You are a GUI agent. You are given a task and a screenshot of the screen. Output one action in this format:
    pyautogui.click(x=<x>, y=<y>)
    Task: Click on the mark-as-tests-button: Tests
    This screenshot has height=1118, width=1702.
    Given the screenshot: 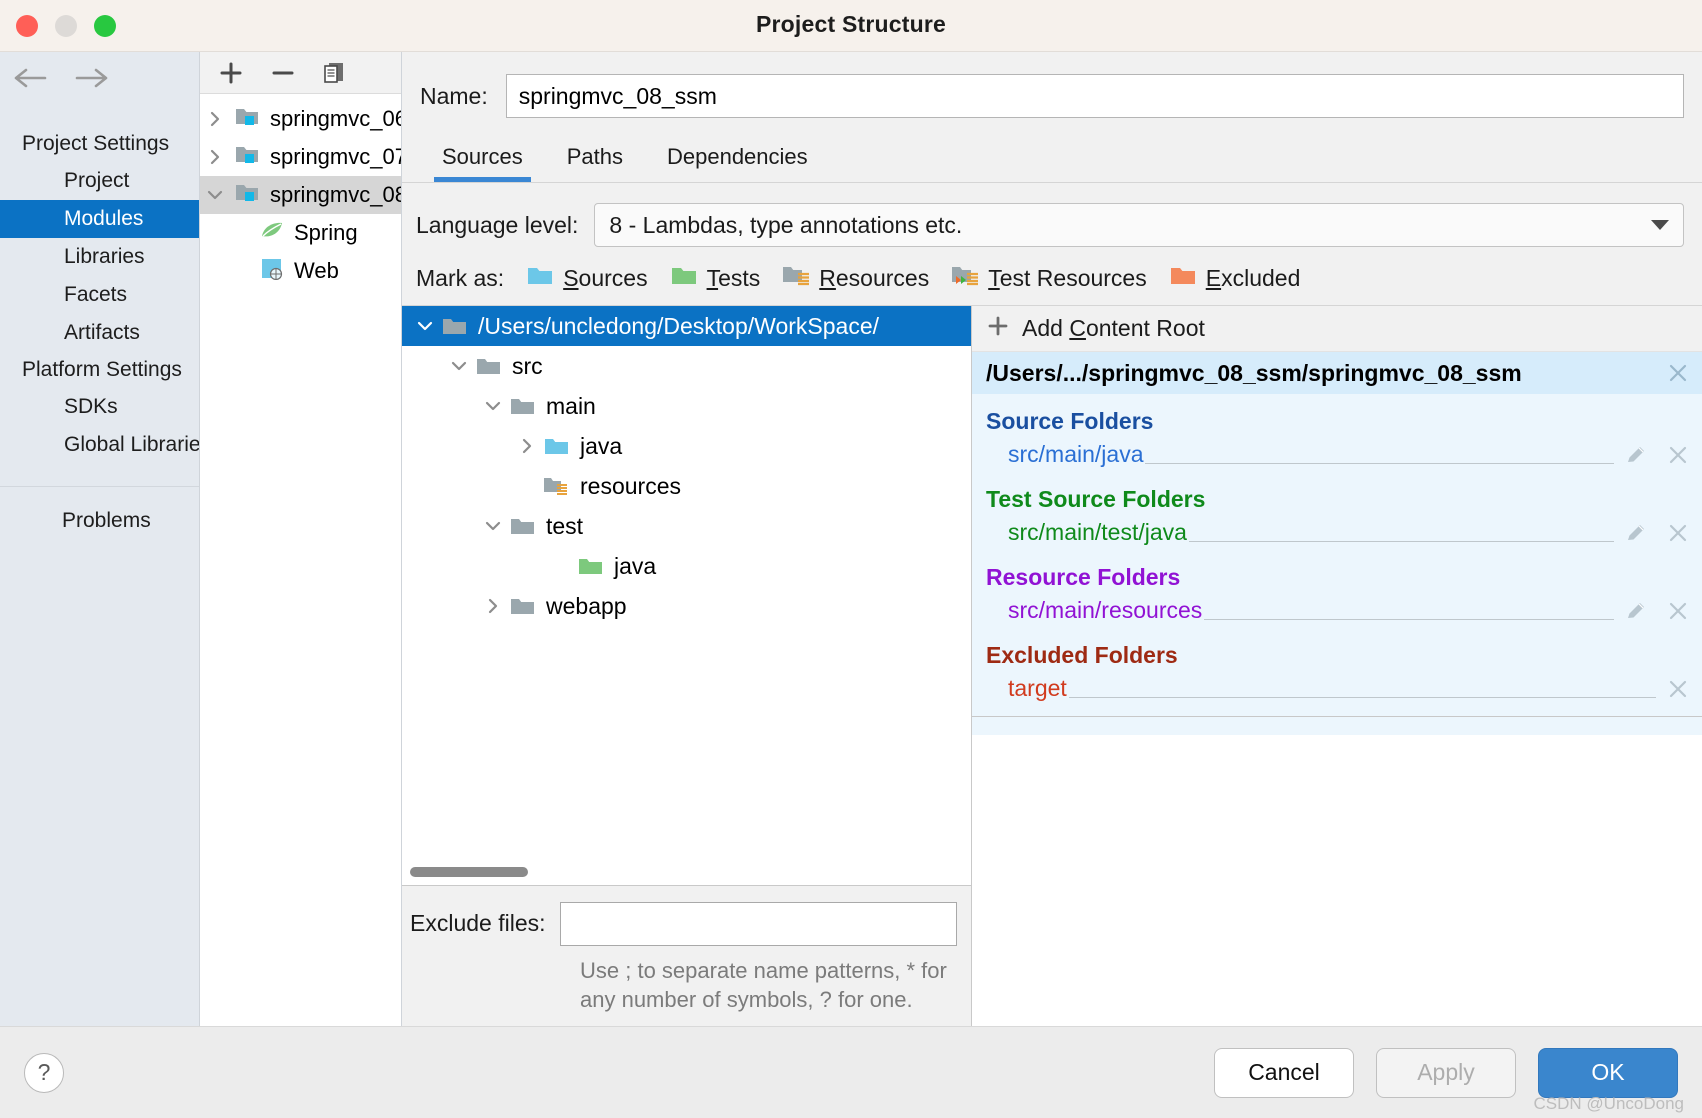 What is the action you would take?
    pyautogui.click(x=715, y=278)
    